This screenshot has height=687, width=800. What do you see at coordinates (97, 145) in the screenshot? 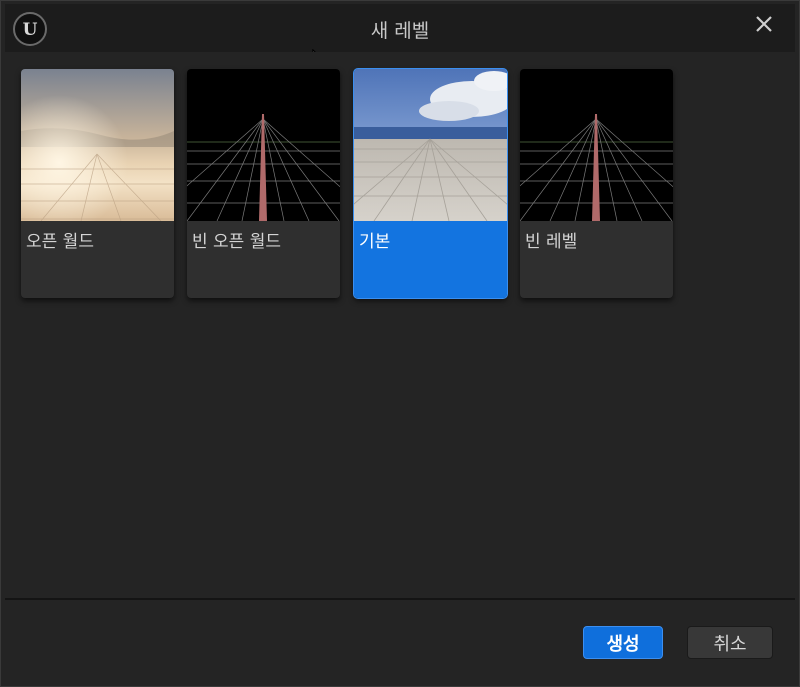
I see `desert-sky-thumbnail` at bounding box center [97, 145].